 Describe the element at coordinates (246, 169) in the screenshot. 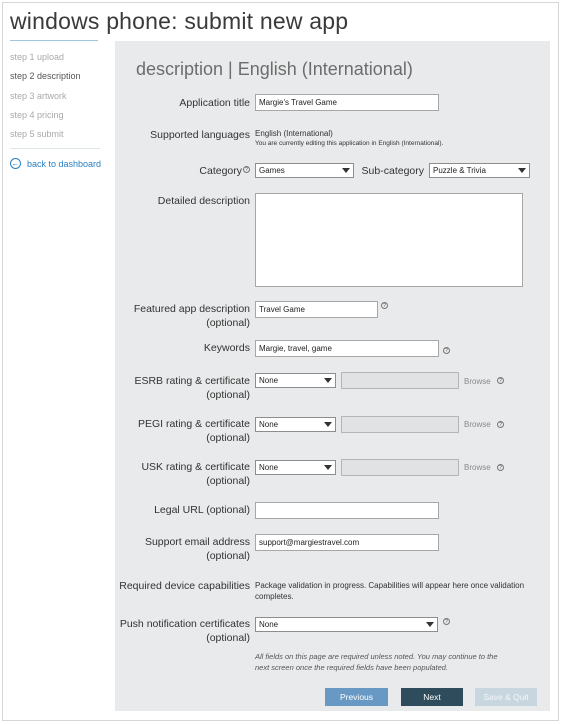

I see `category-help-icon: ?` at that location.